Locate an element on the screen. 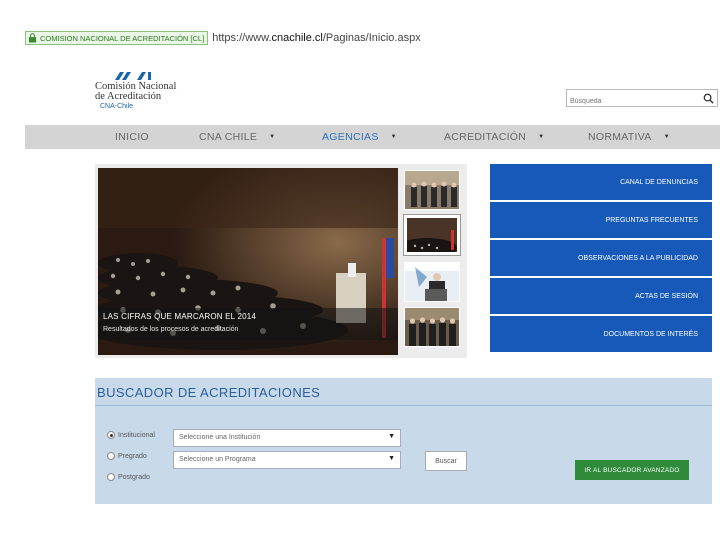  lock-icon is located at coordinates (32, 38).